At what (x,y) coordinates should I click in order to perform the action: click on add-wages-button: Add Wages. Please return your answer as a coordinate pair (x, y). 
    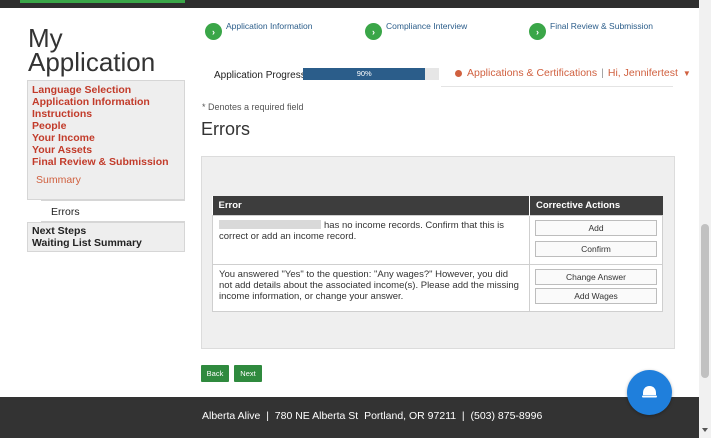
    Looking at the image, I should click on (596, 295).